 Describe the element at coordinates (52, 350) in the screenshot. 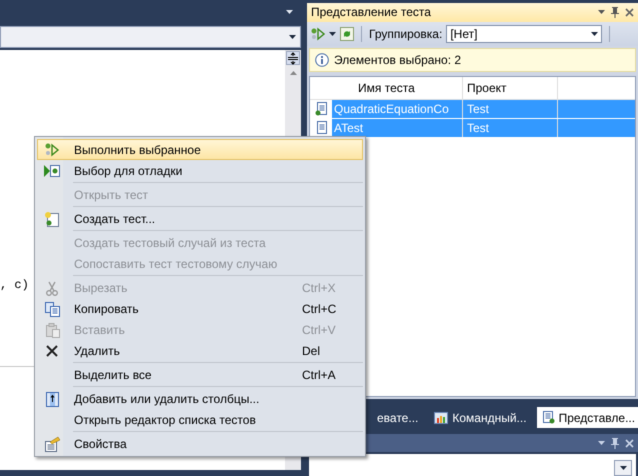

I see `delete-icon` at that location.